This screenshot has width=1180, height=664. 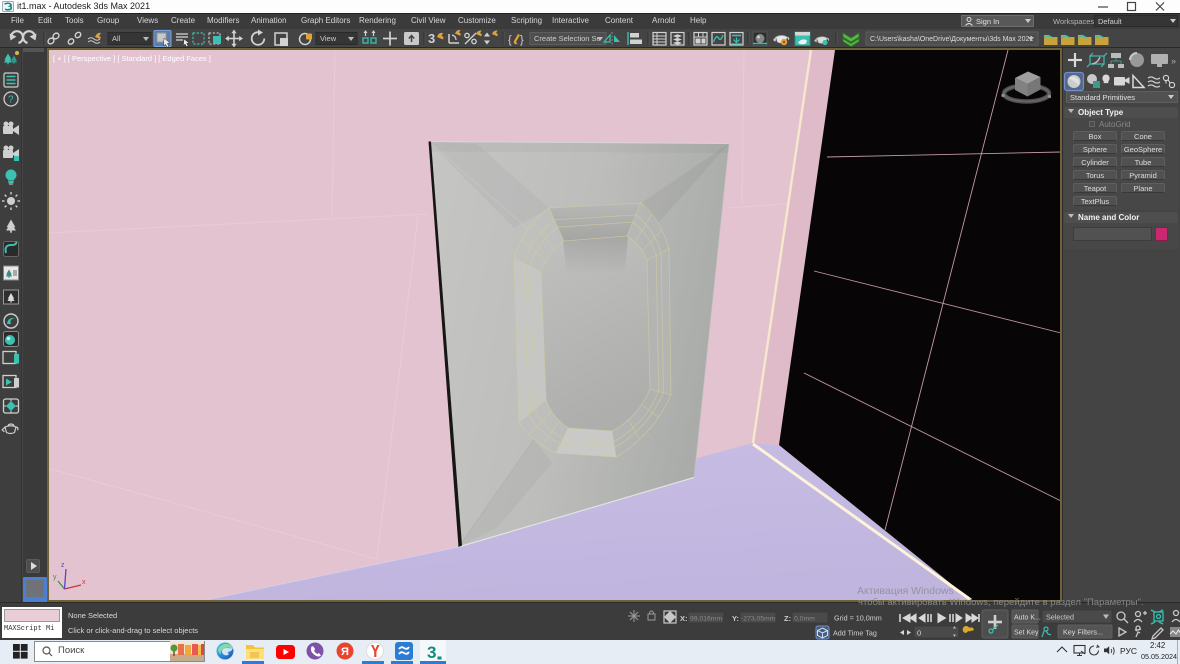 What do you see at coordinates (919, 633) in the screenshot?
I see `svg-text: 0` at bounding box center [919, 633].